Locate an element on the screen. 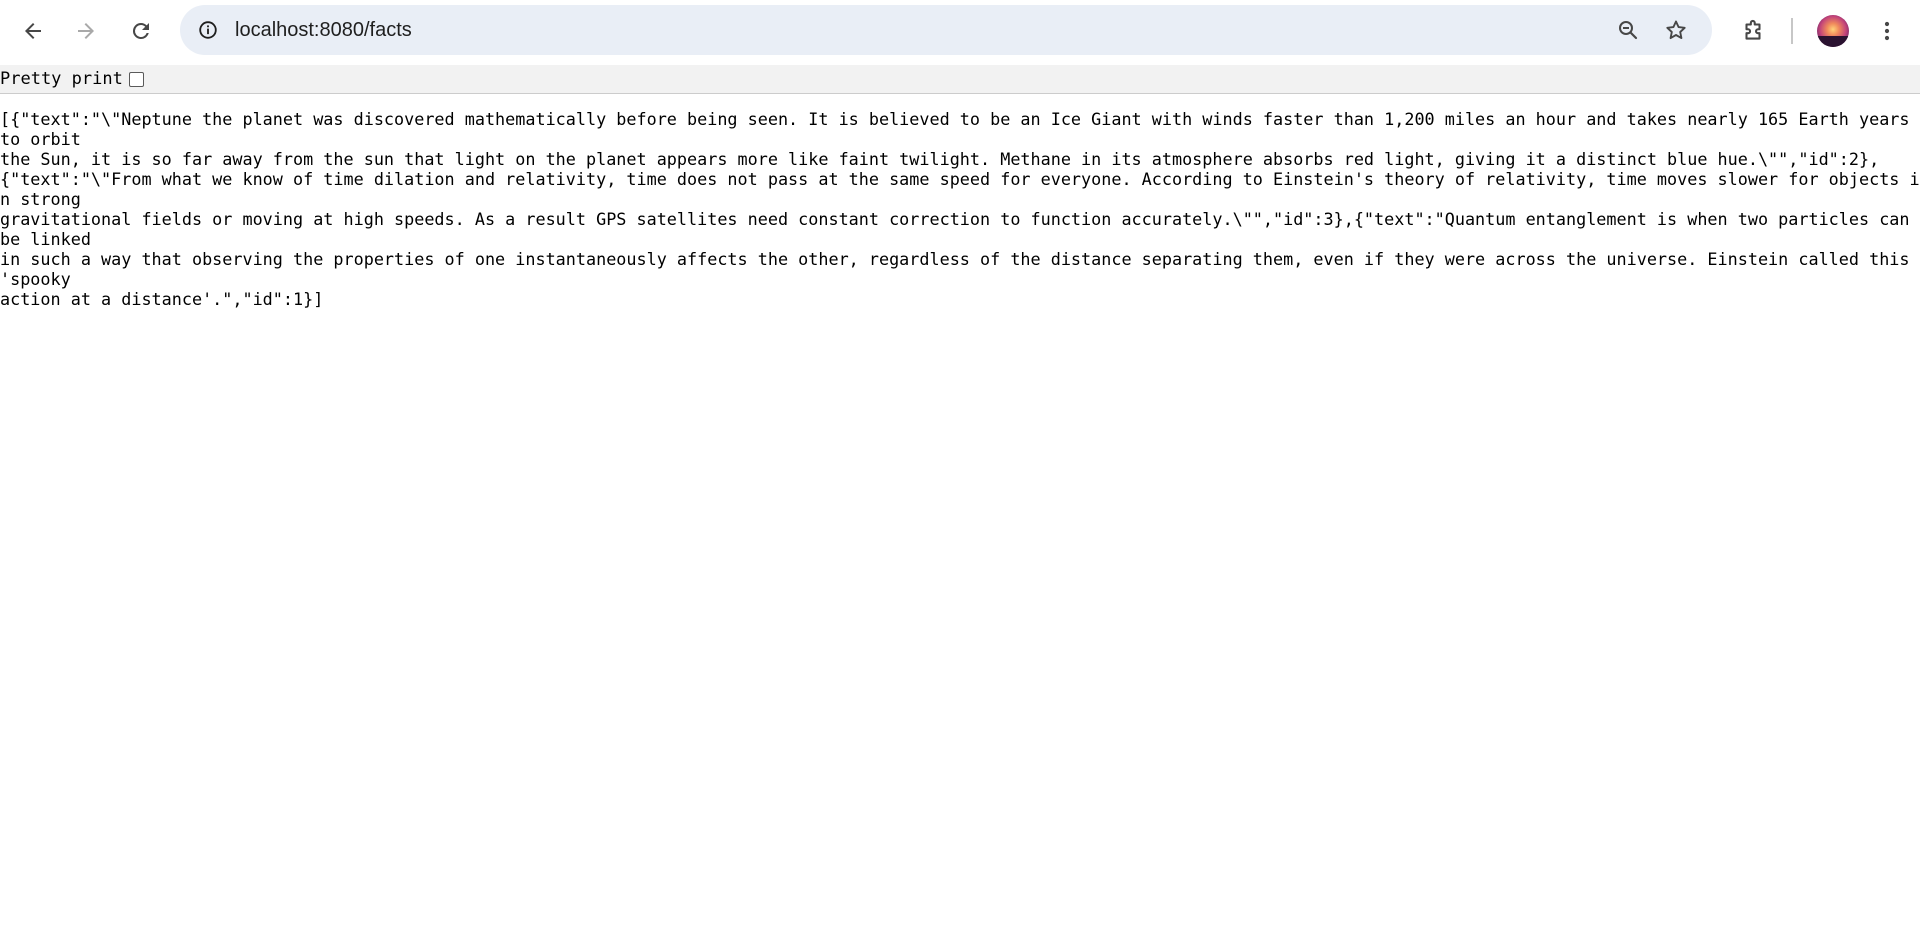 Image resolution: width=1920 pixels, height=933 pixels. star-icon is located at coordinates (1676, 30).